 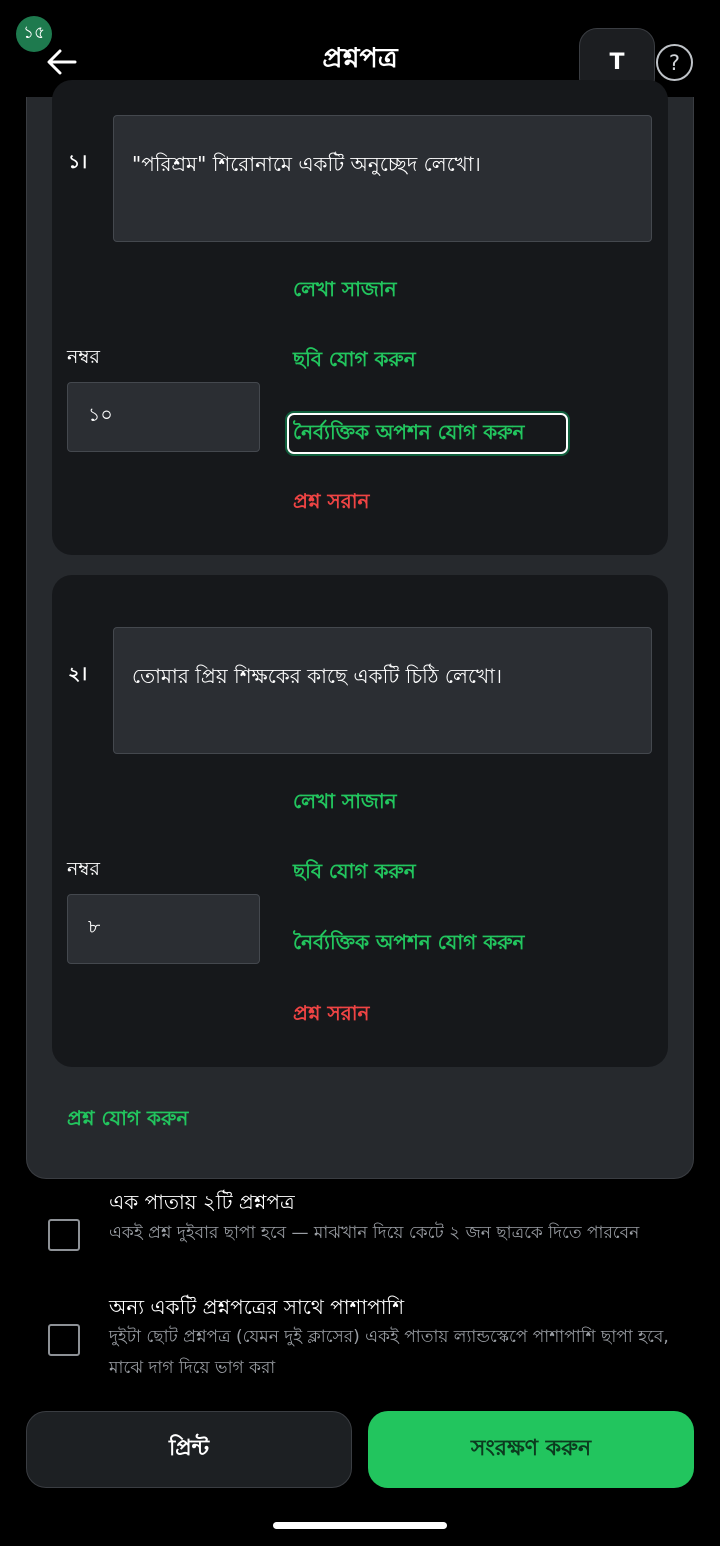 What do you see at coordinates (78, 162) in the screenshot?
I see `question-number: ১।` at bounding box center [78, 162].